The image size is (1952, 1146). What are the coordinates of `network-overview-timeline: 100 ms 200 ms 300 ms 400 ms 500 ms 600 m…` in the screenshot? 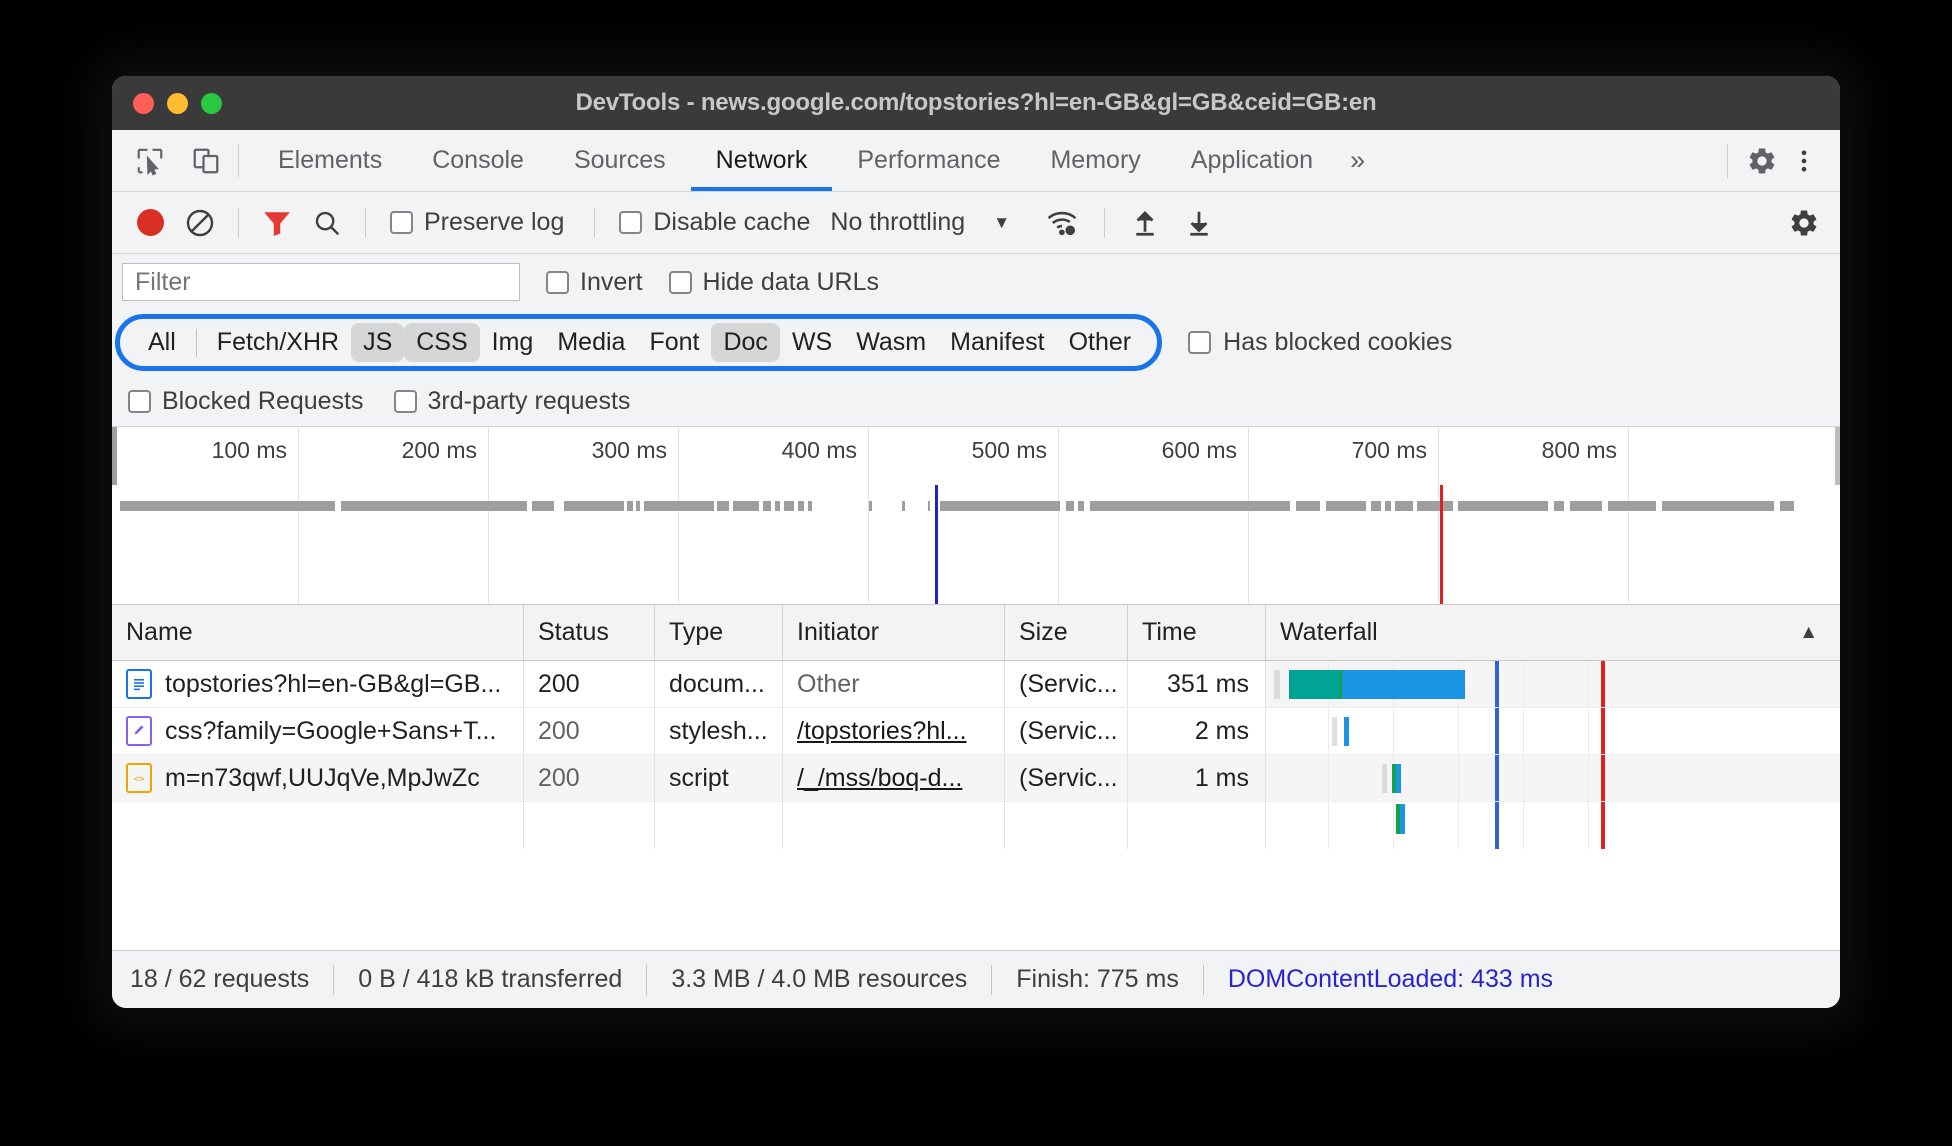 It's located at (976, 516).